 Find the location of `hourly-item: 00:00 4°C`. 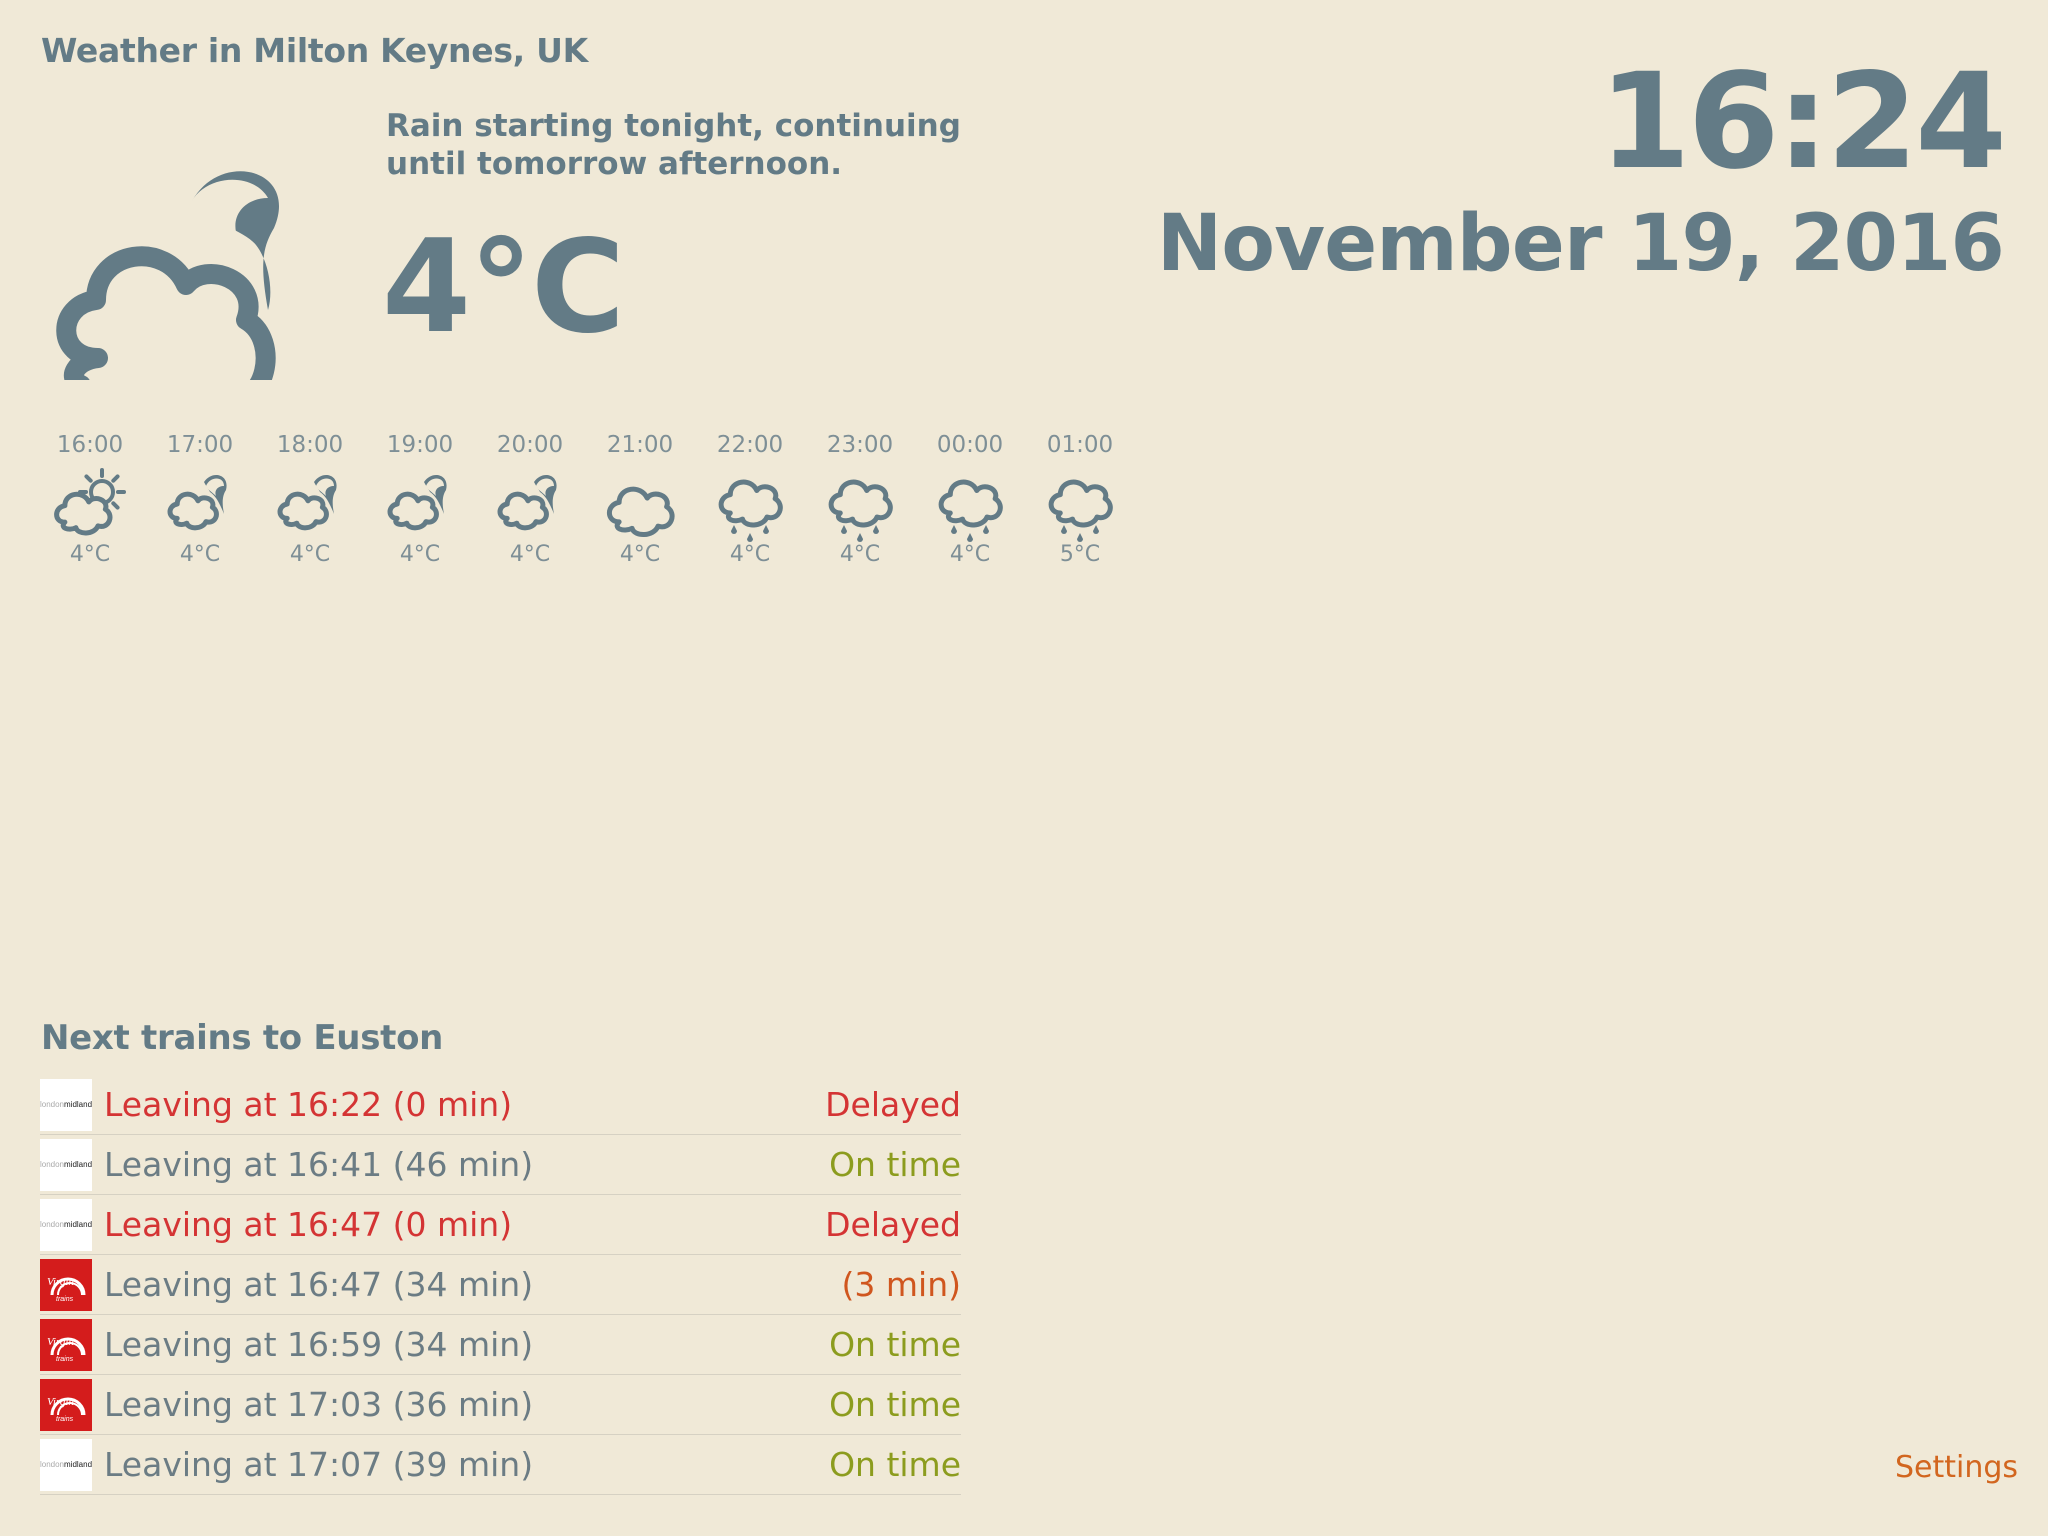

hourly-item: 00:00 4°C is located at coordinates (970, 498).